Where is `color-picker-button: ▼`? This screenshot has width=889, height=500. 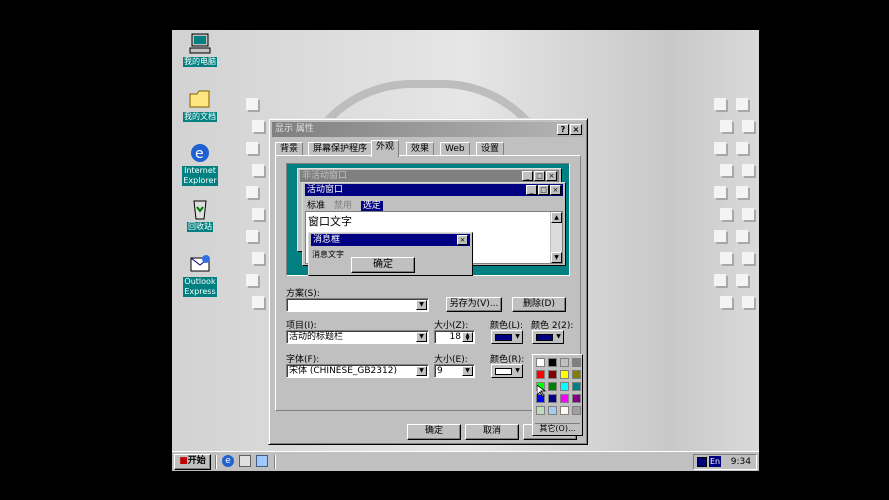
color-picker-button: ▼ is located at coordinates (507, 337).